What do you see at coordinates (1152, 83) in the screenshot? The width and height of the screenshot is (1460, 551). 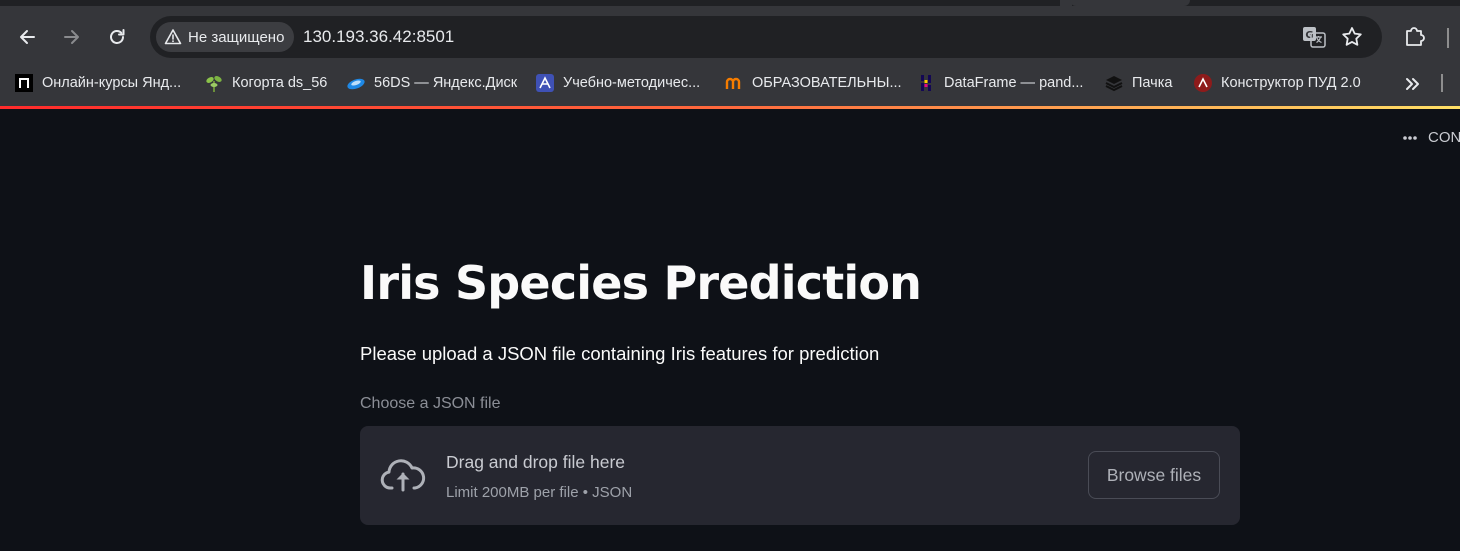 I see `bookmark-label: Пачка` at bounding box center [1152, 83].